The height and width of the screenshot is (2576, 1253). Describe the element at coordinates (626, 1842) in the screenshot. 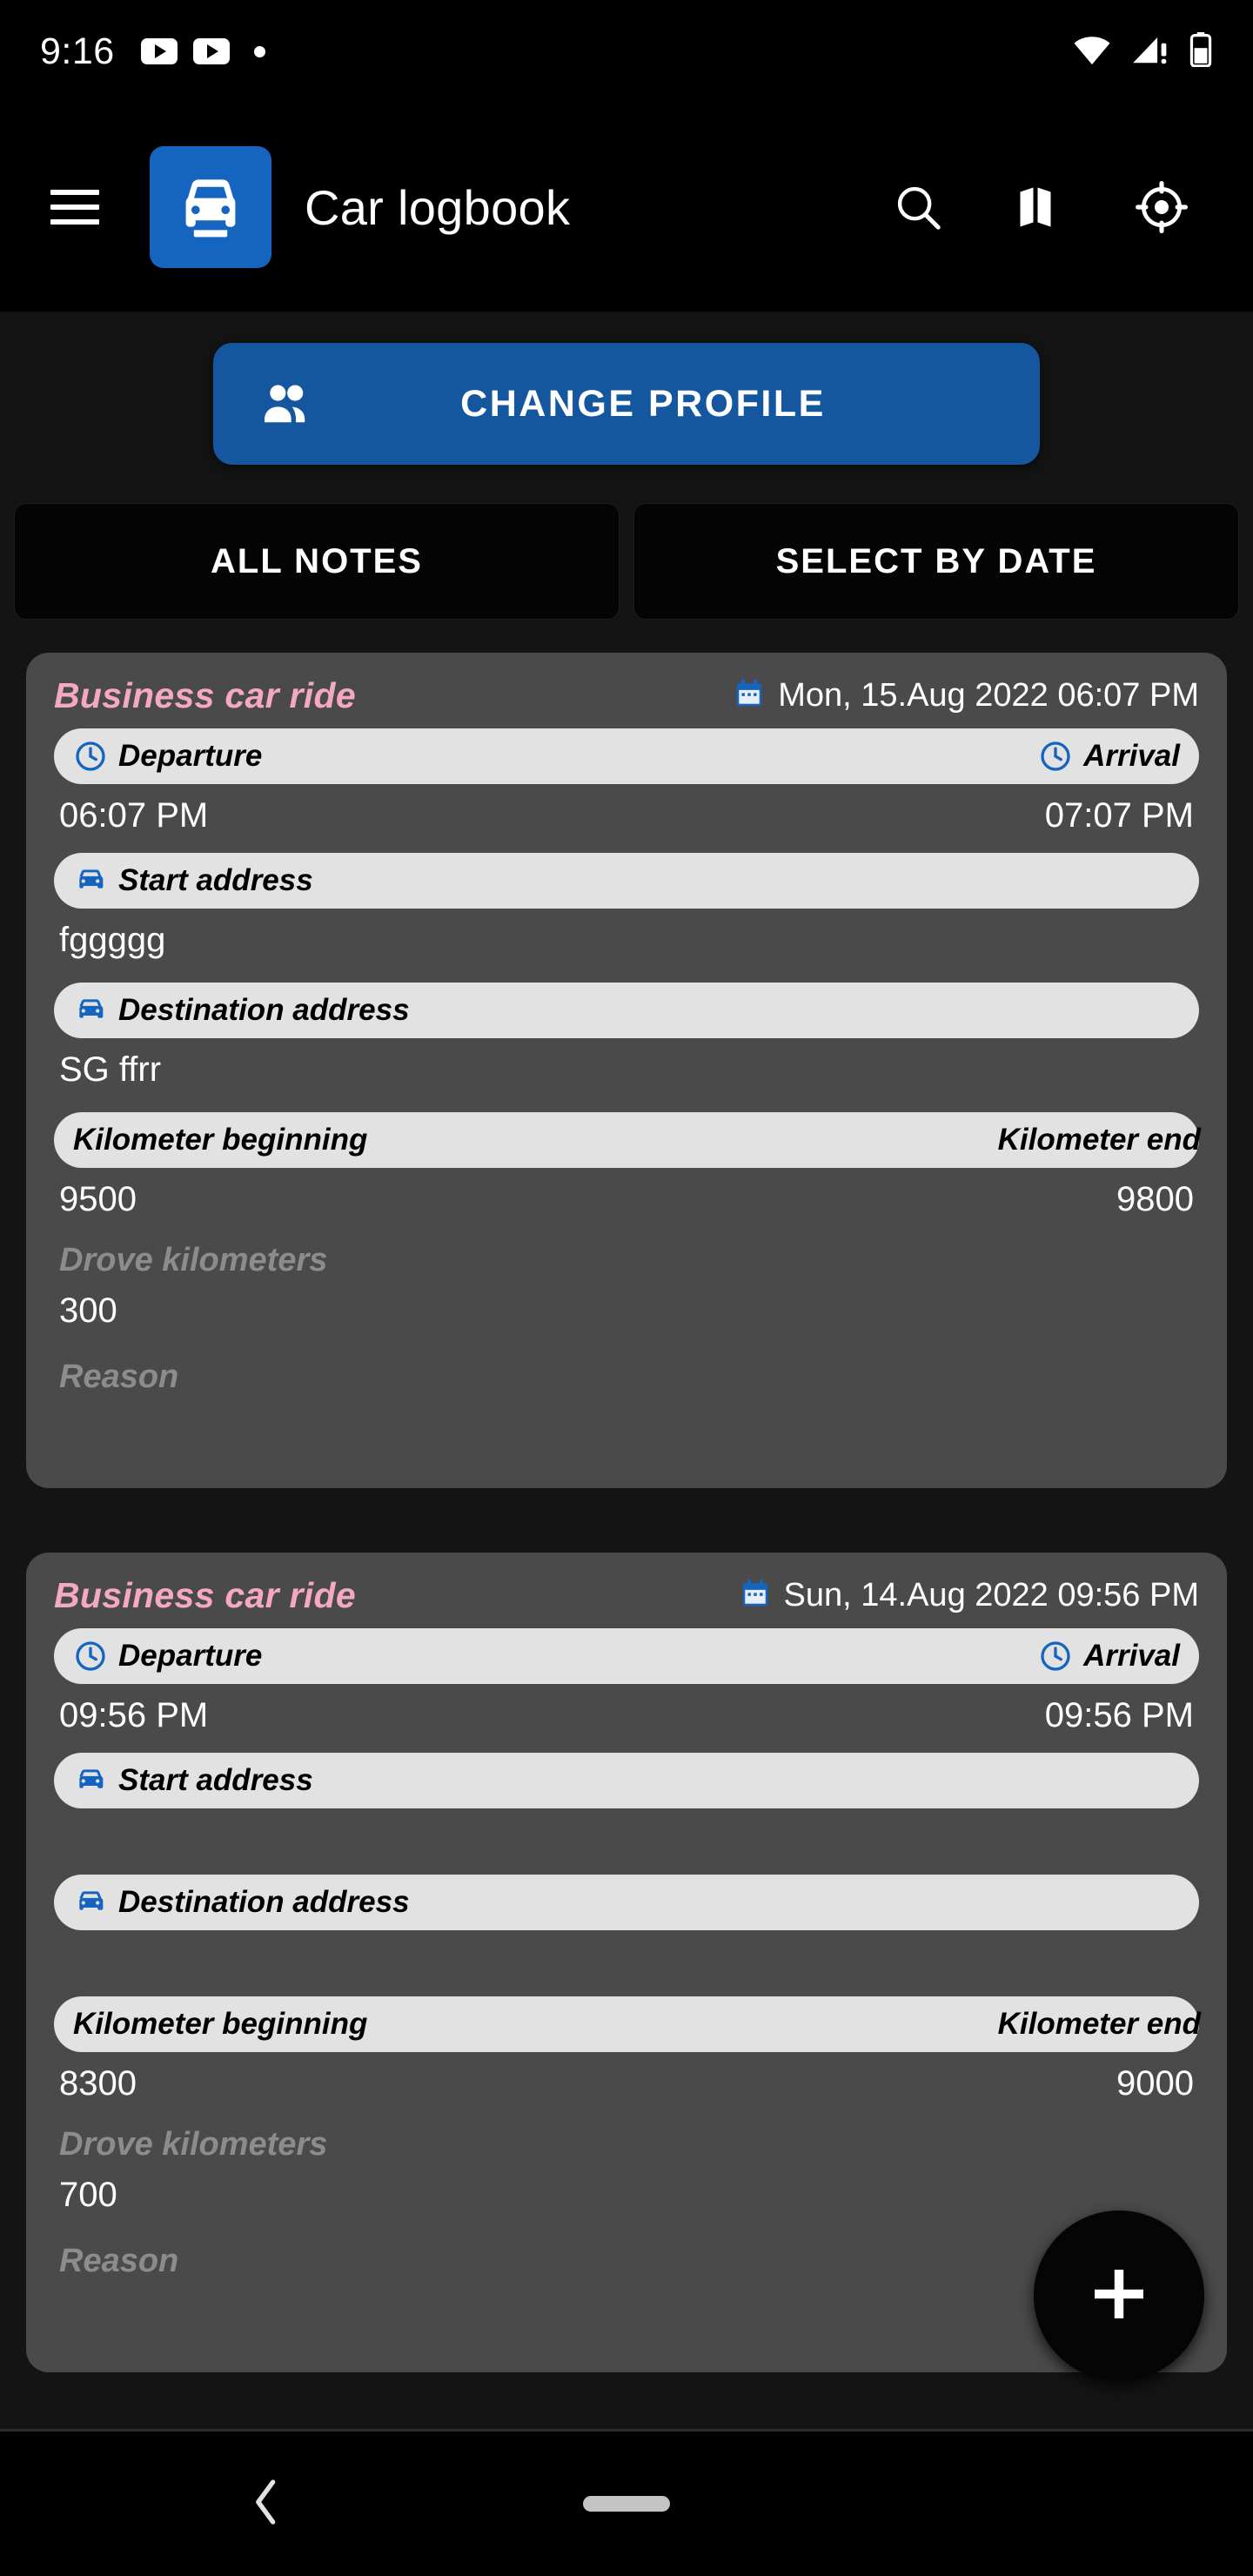

I see `start-address-value` at that location.